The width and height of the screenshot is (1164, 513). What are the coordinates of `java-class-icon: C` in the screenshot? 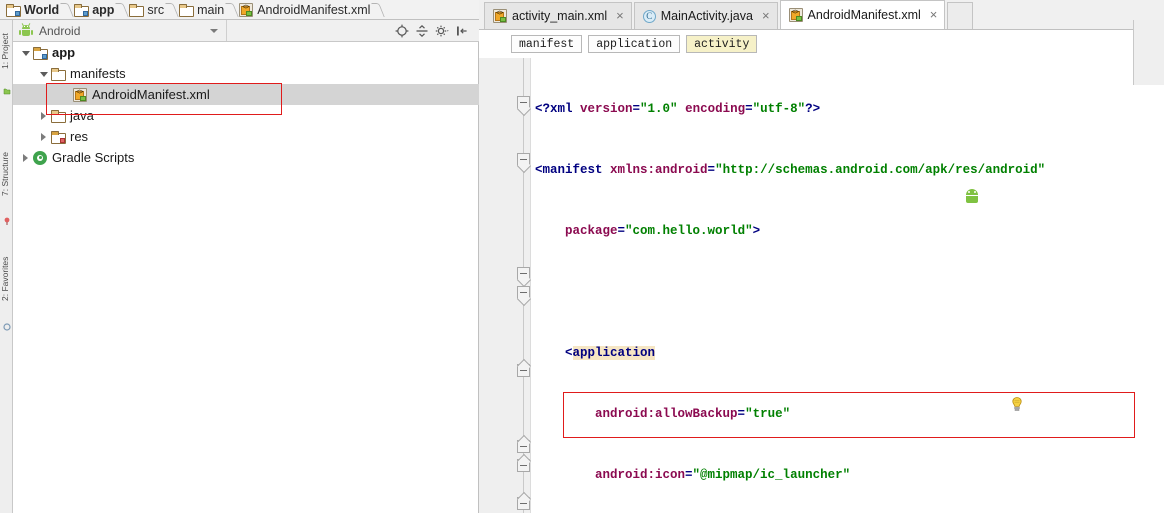 It's located at (649, 16).